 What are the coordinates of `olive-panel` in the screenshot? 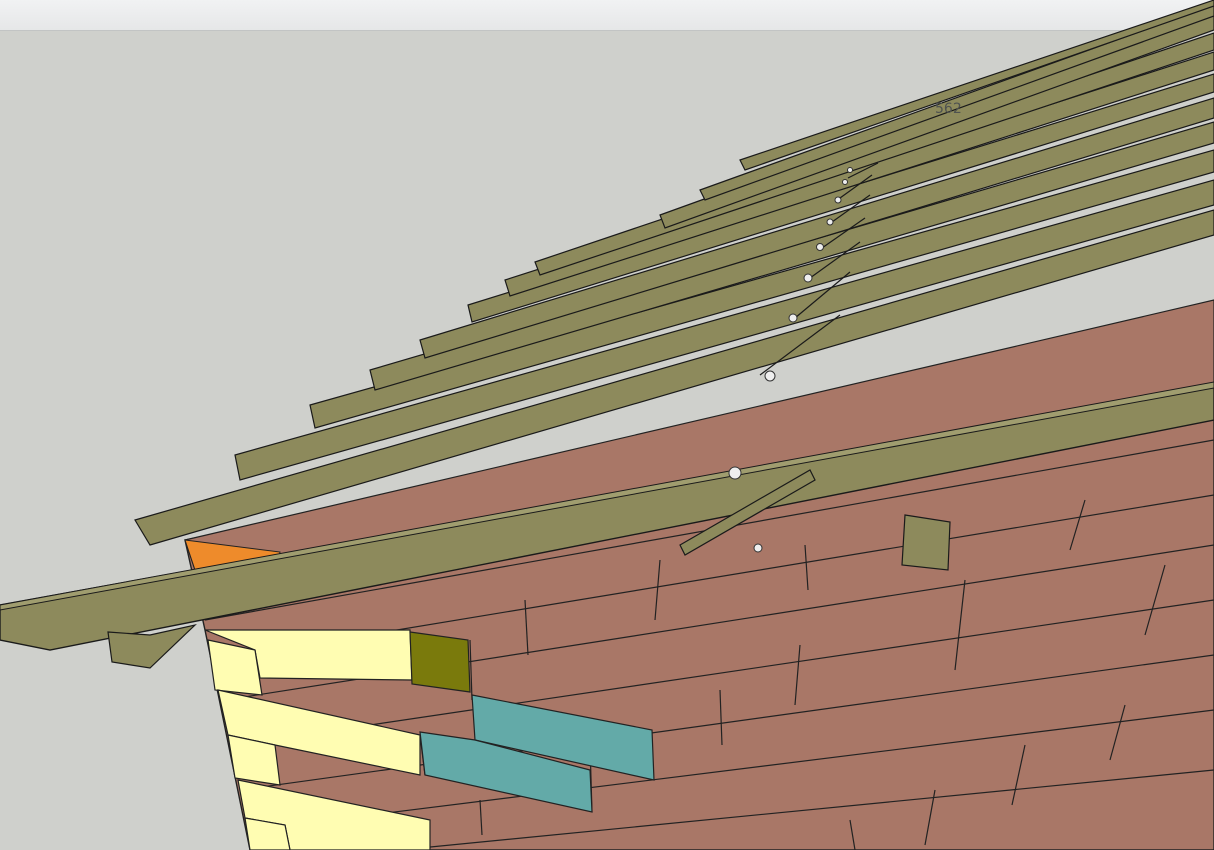 It's located at (440, 662).